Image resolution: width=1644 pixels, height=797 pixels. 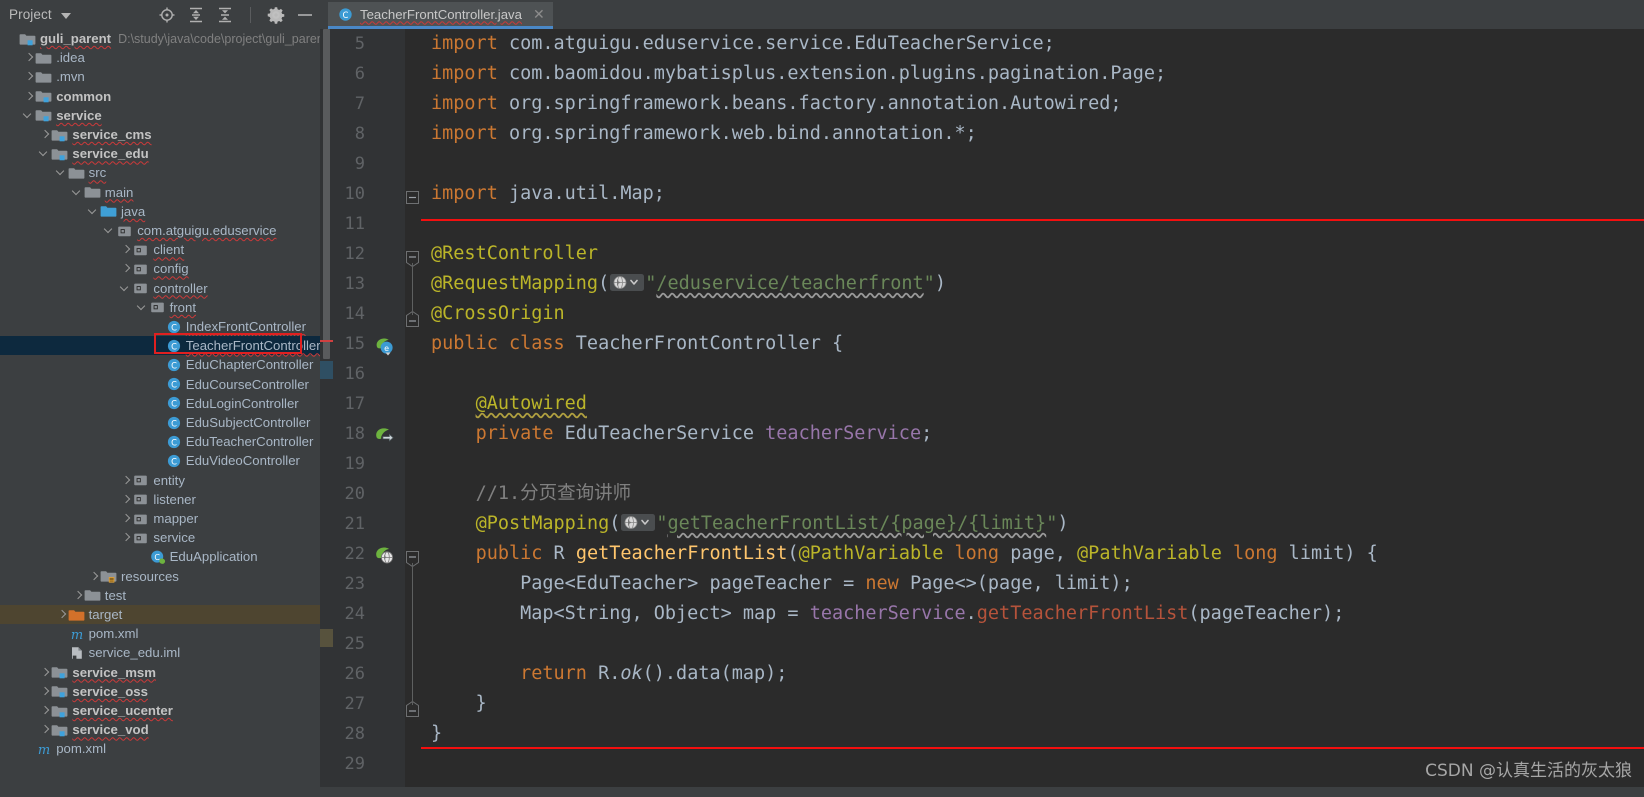 What do you see at coordinates (167, 15) in the screenshot?
I see `locate-target-icon` at bounding box center [167, 15].